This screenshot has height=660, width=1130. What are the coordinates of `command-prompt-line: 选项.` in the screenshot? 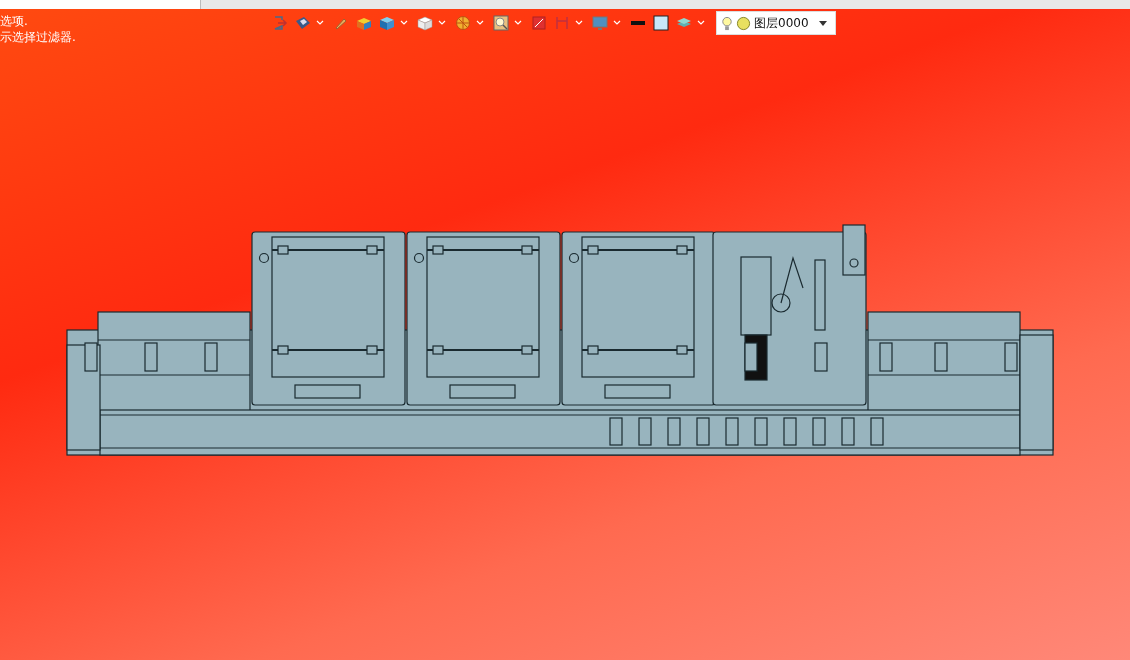 It's located at (14, 21).